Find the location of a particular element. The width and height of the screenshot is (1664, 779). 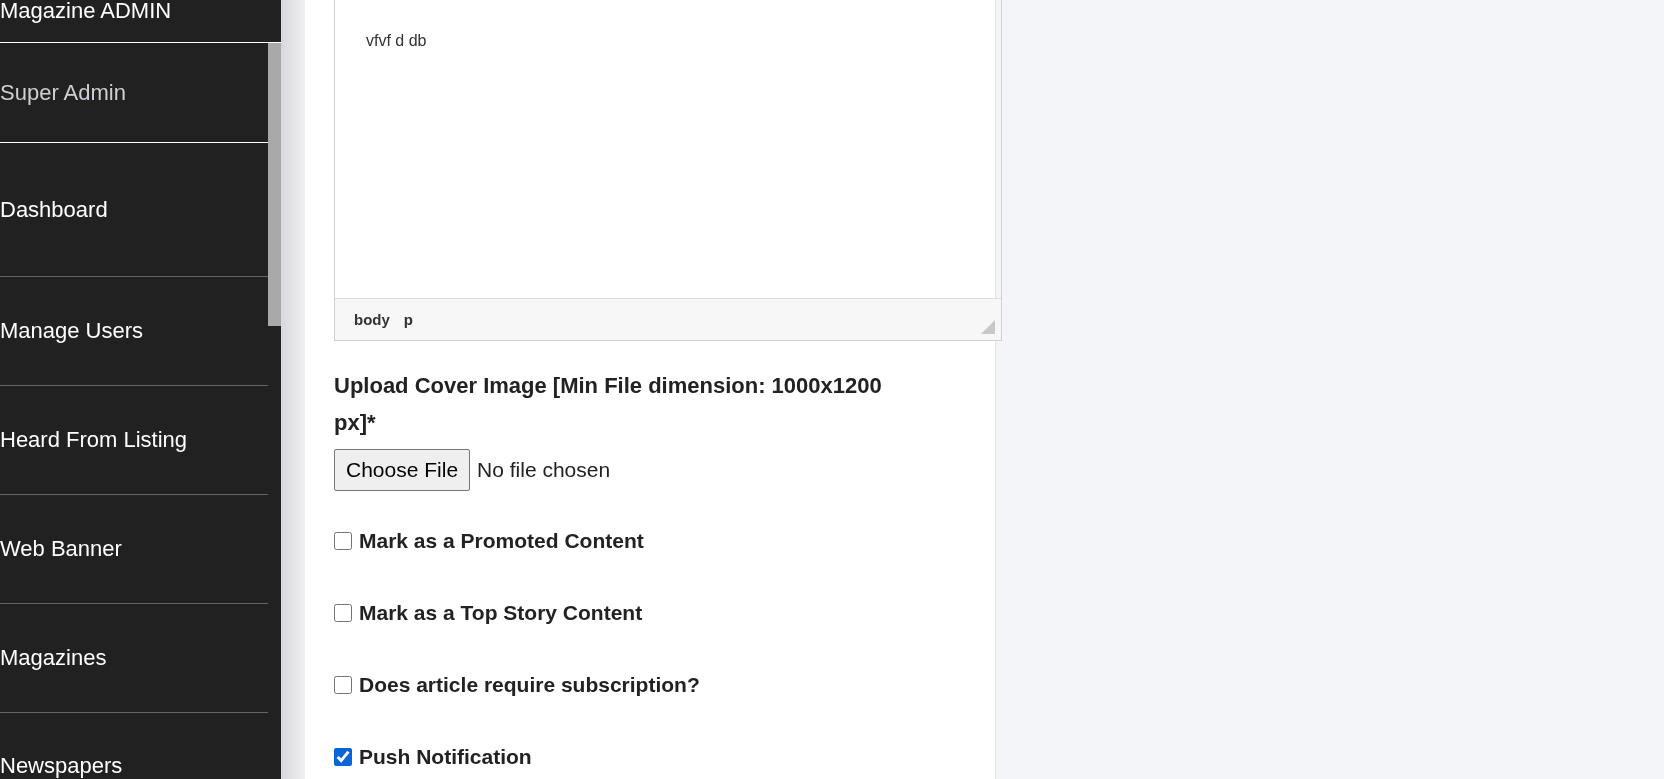

sidebar-item: Web Banner is located at coordinates (134, 549).